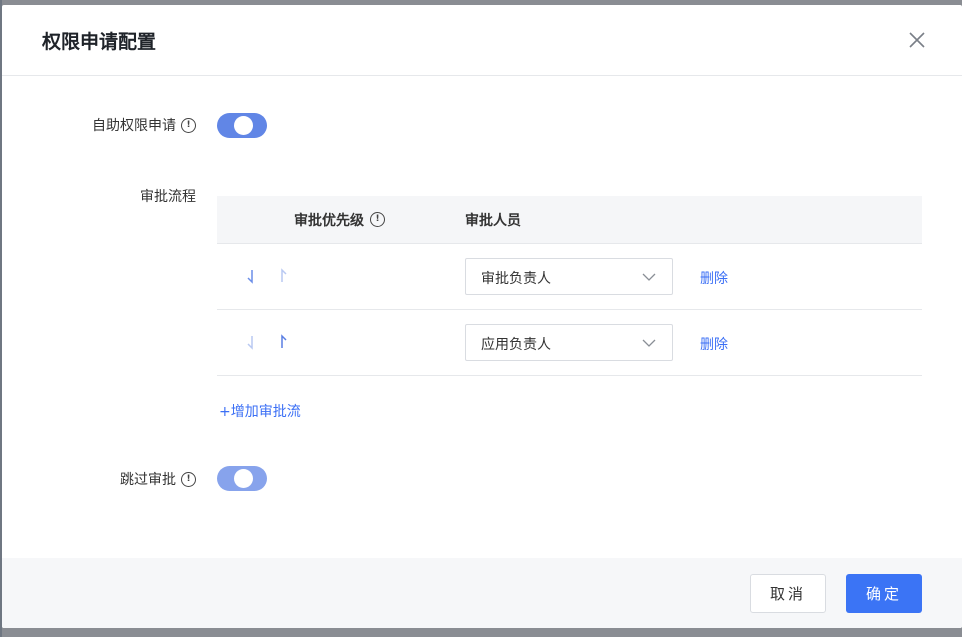 The image size is (962, 637). Describe the element at coordinates (917, 40) in the screenshot. I see `close-icon` at that location.